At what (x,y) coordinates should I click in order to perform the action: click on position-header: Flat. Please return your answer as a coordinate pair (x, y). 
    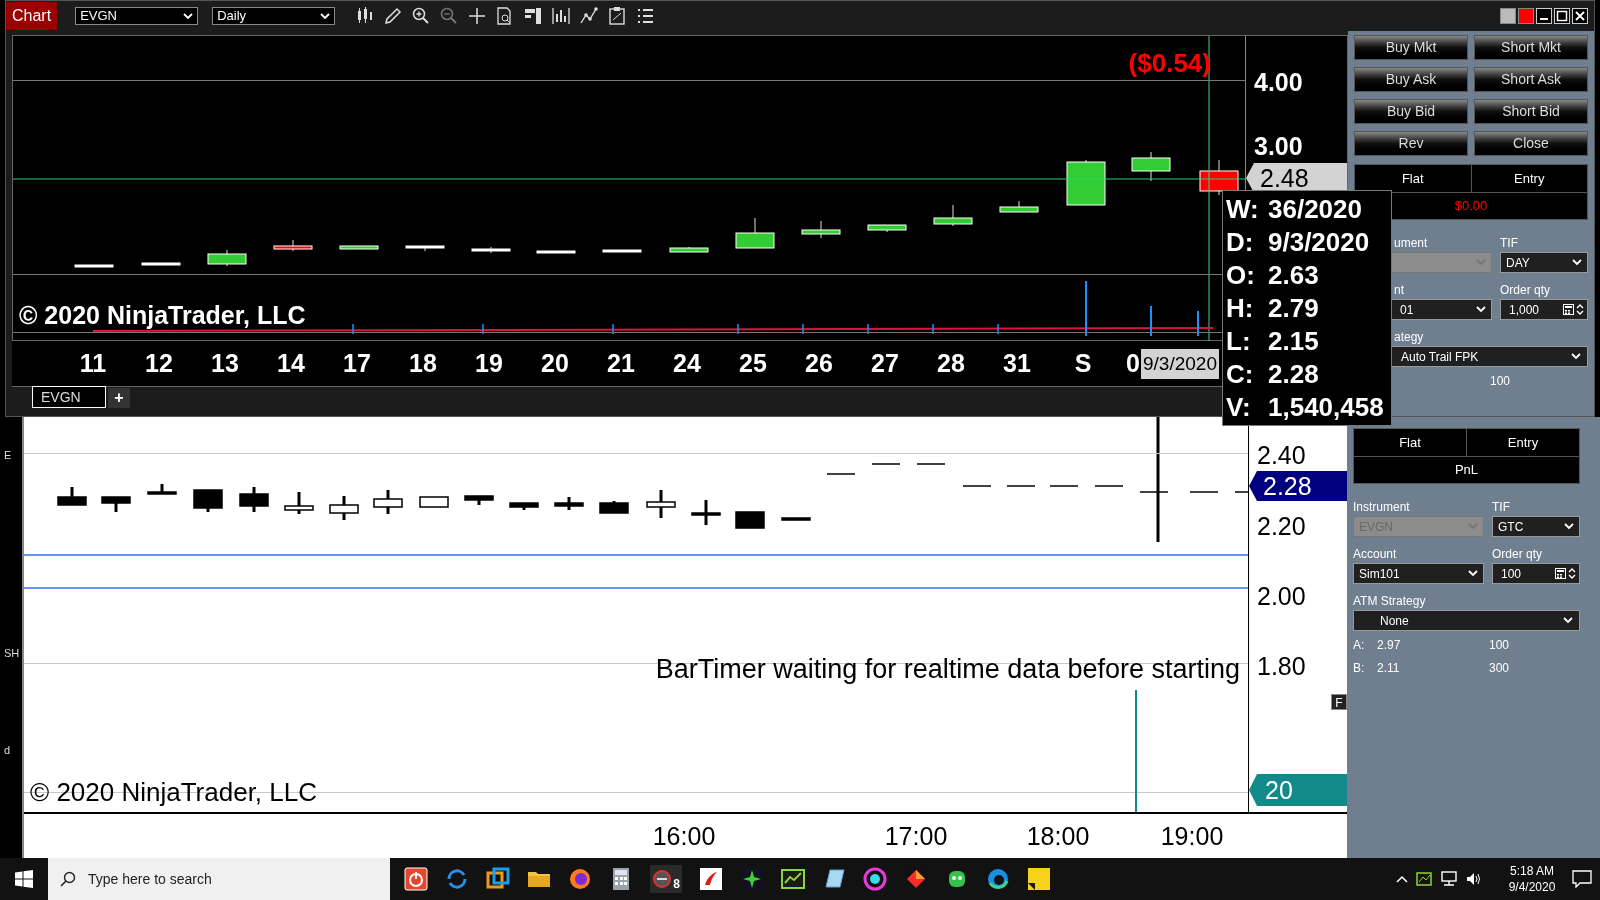
    Looking at the image, I should click on (1410, 442).